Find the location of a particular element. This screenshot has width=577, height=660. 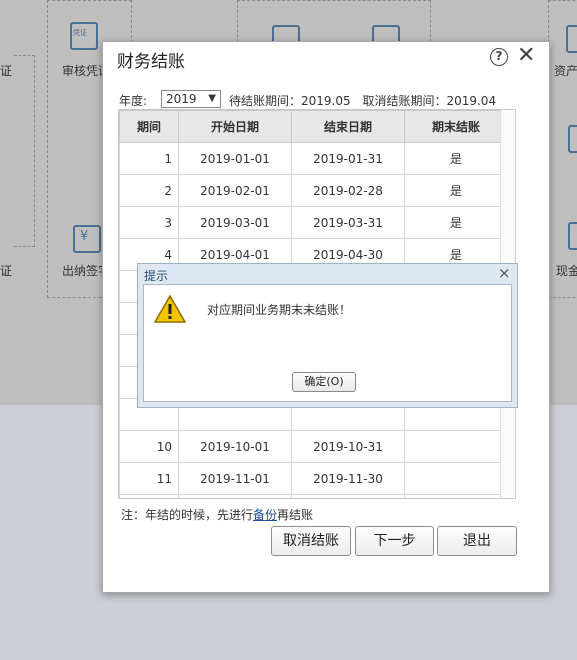

cell-start-date: 2019-03-01 is located at coordinates (235, 222).